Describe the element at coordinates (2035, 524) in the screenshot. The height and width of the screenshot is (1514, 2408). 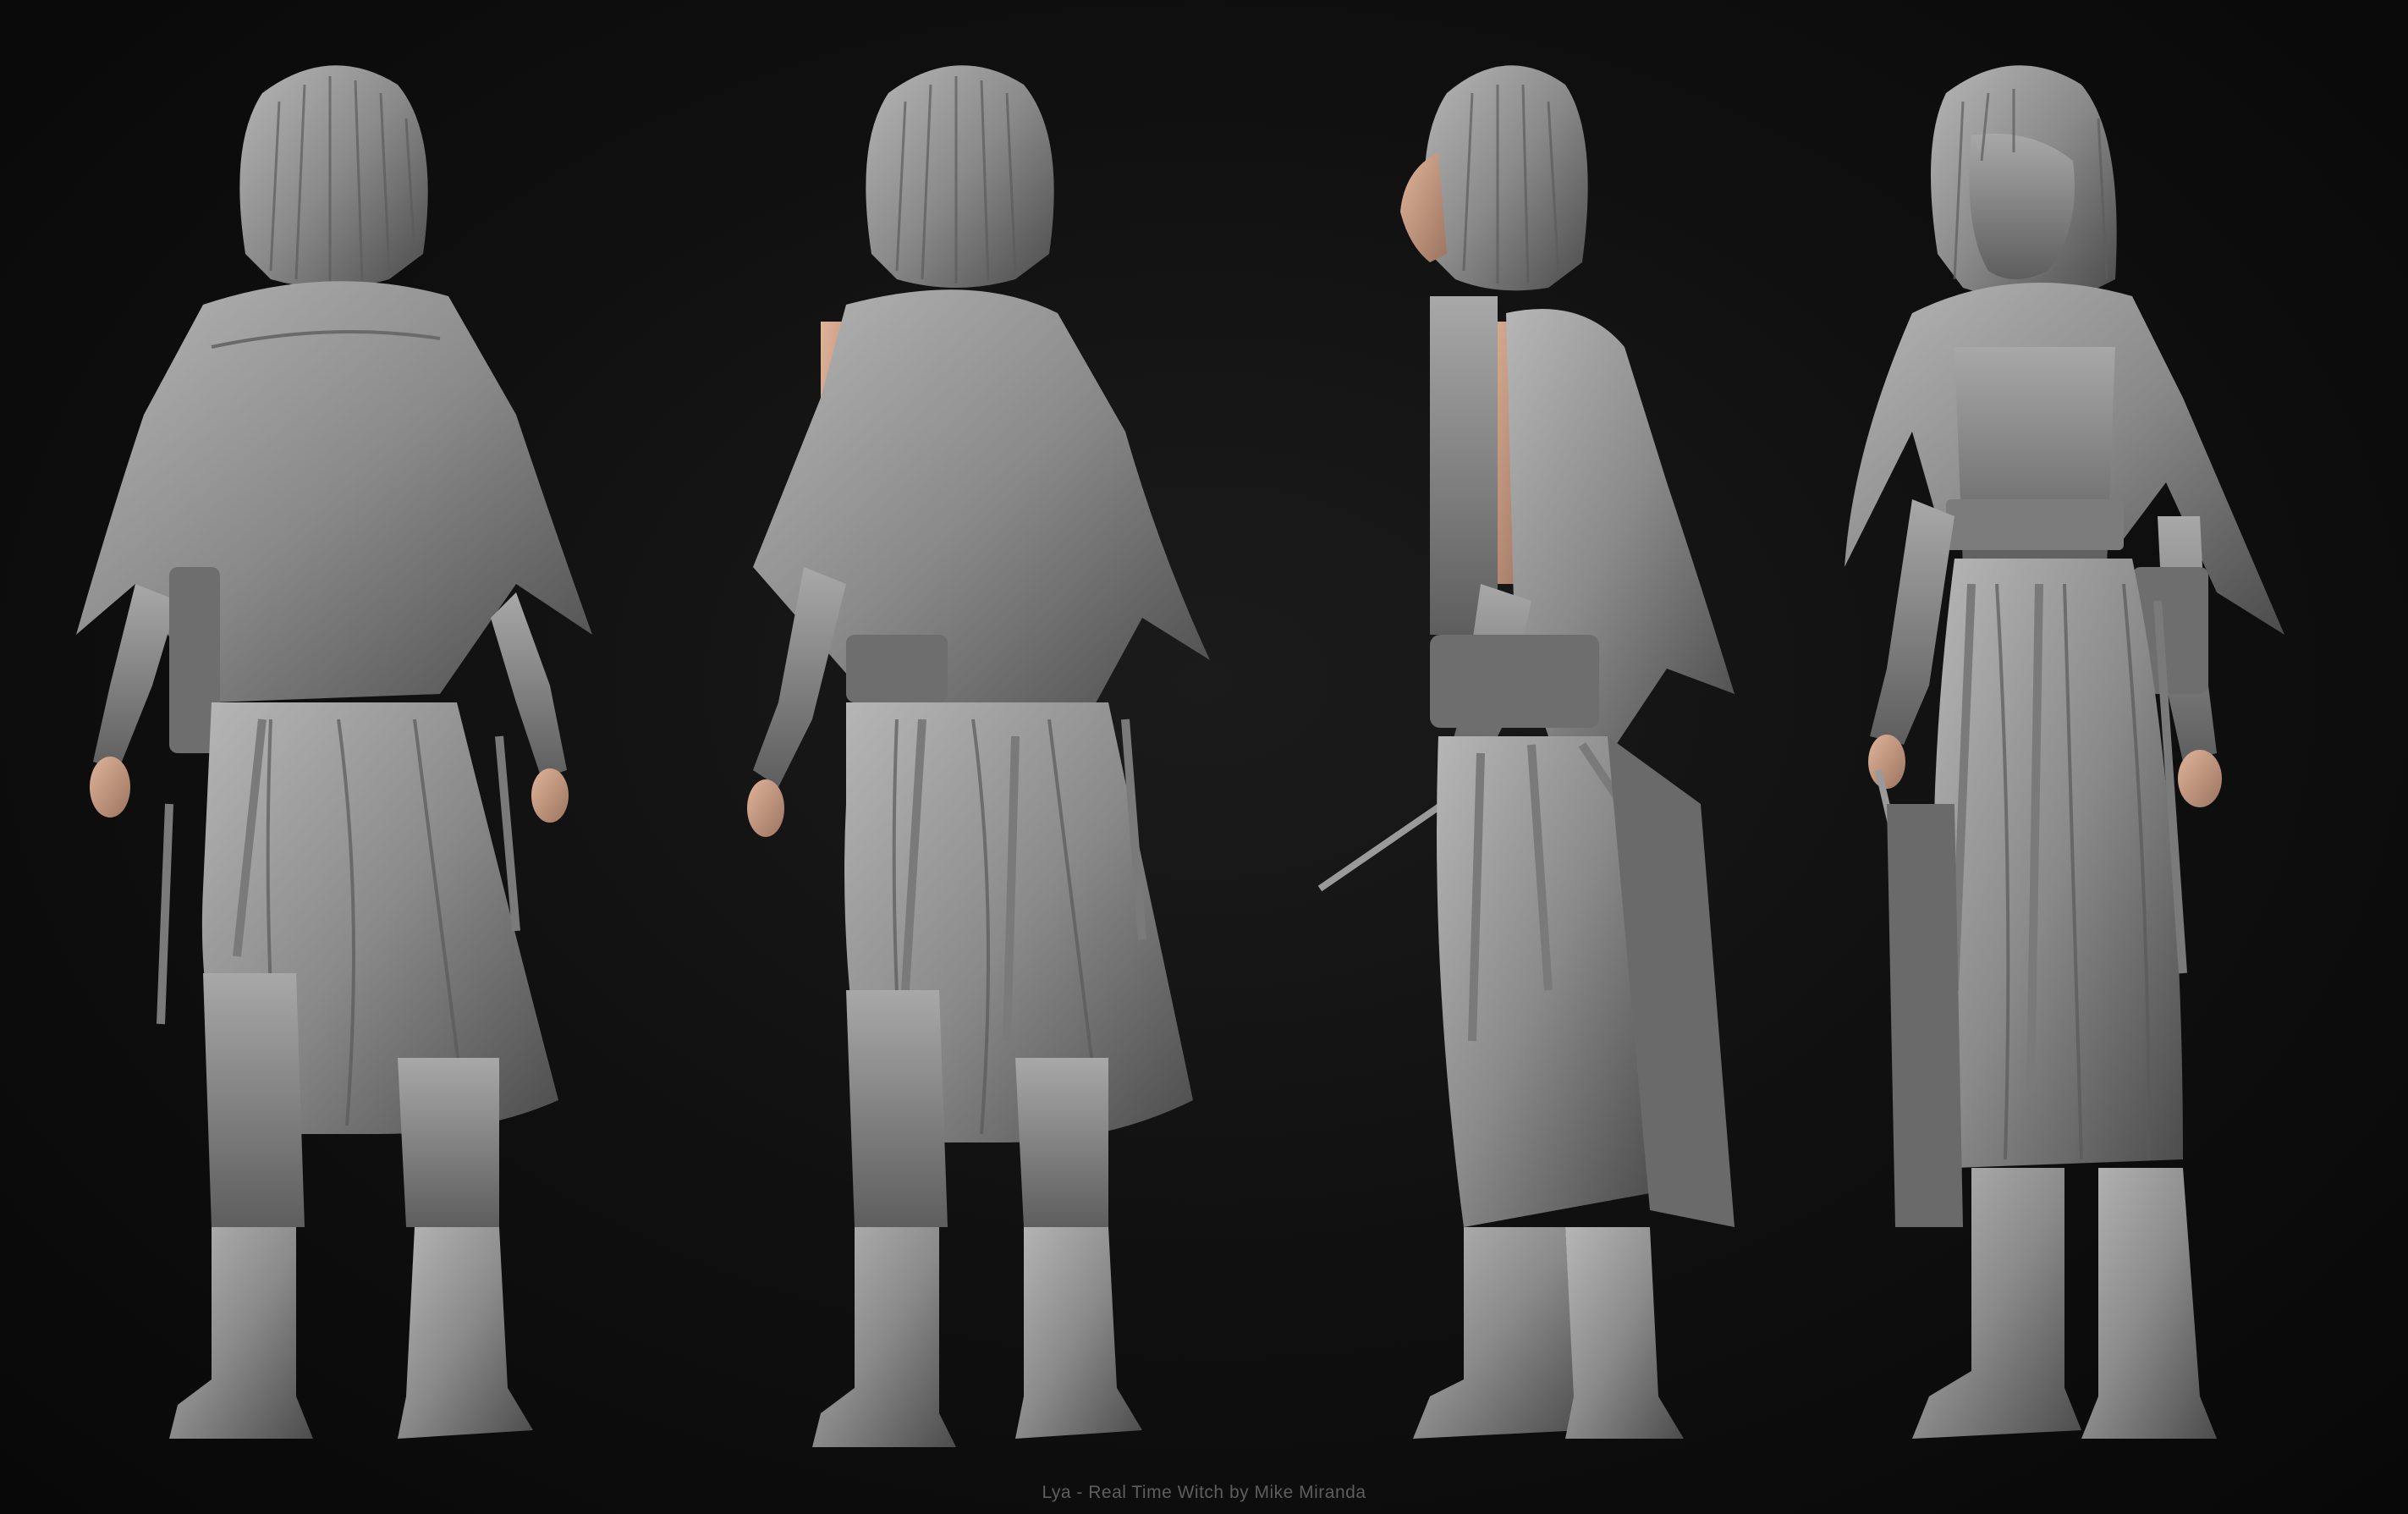
I see `belt` at that location.